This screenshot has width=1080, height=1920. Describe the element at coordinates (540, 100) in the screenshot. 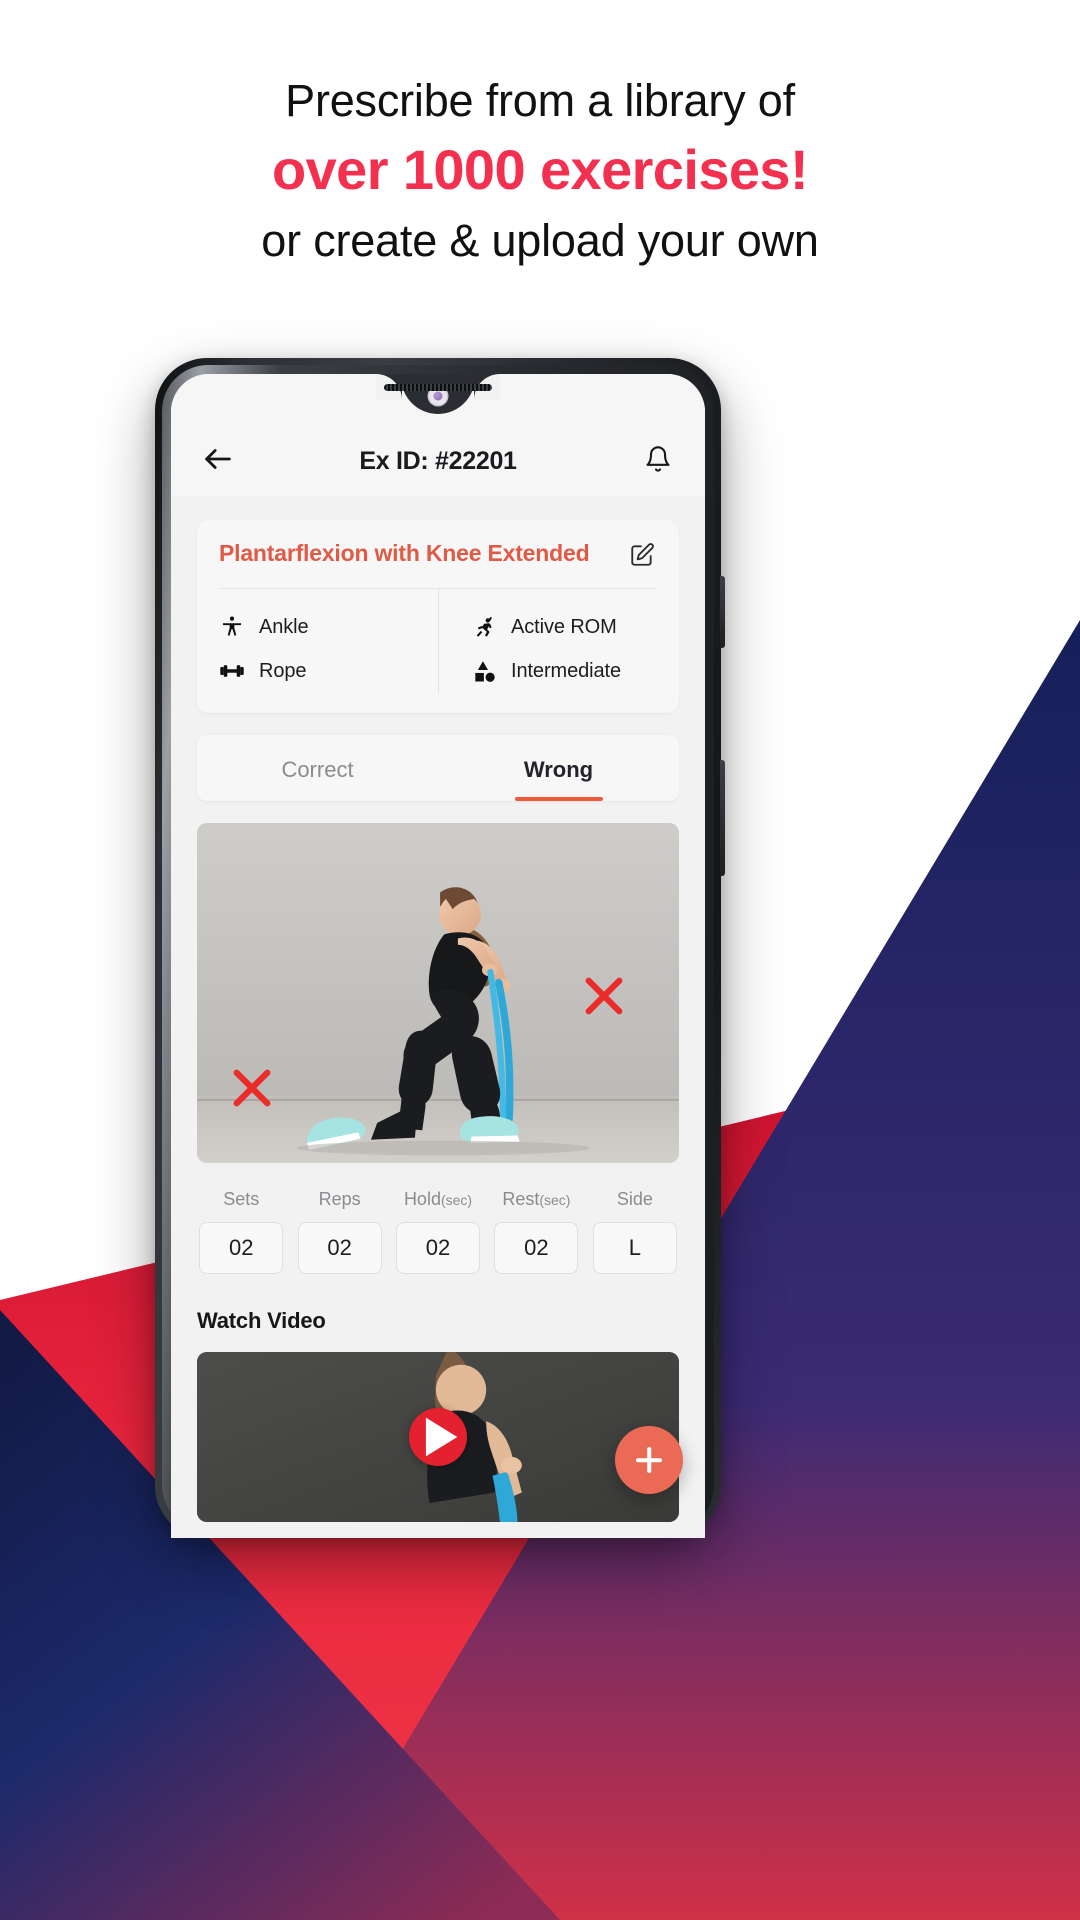

I see `headline-line-1: Prescribe from a library of` at that location.